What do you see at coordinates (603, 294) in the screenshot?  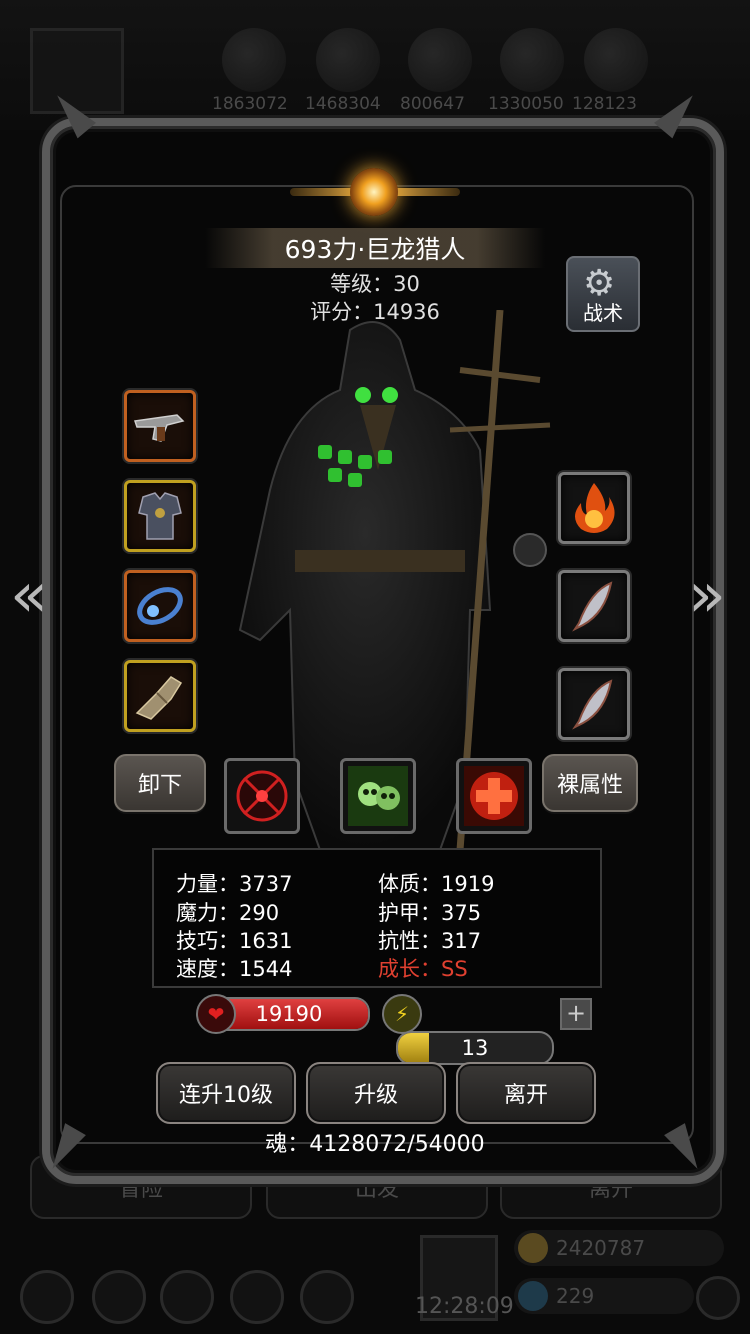 I see `tactics-button: ⚙ 战术` at bounding box center [603, 294].